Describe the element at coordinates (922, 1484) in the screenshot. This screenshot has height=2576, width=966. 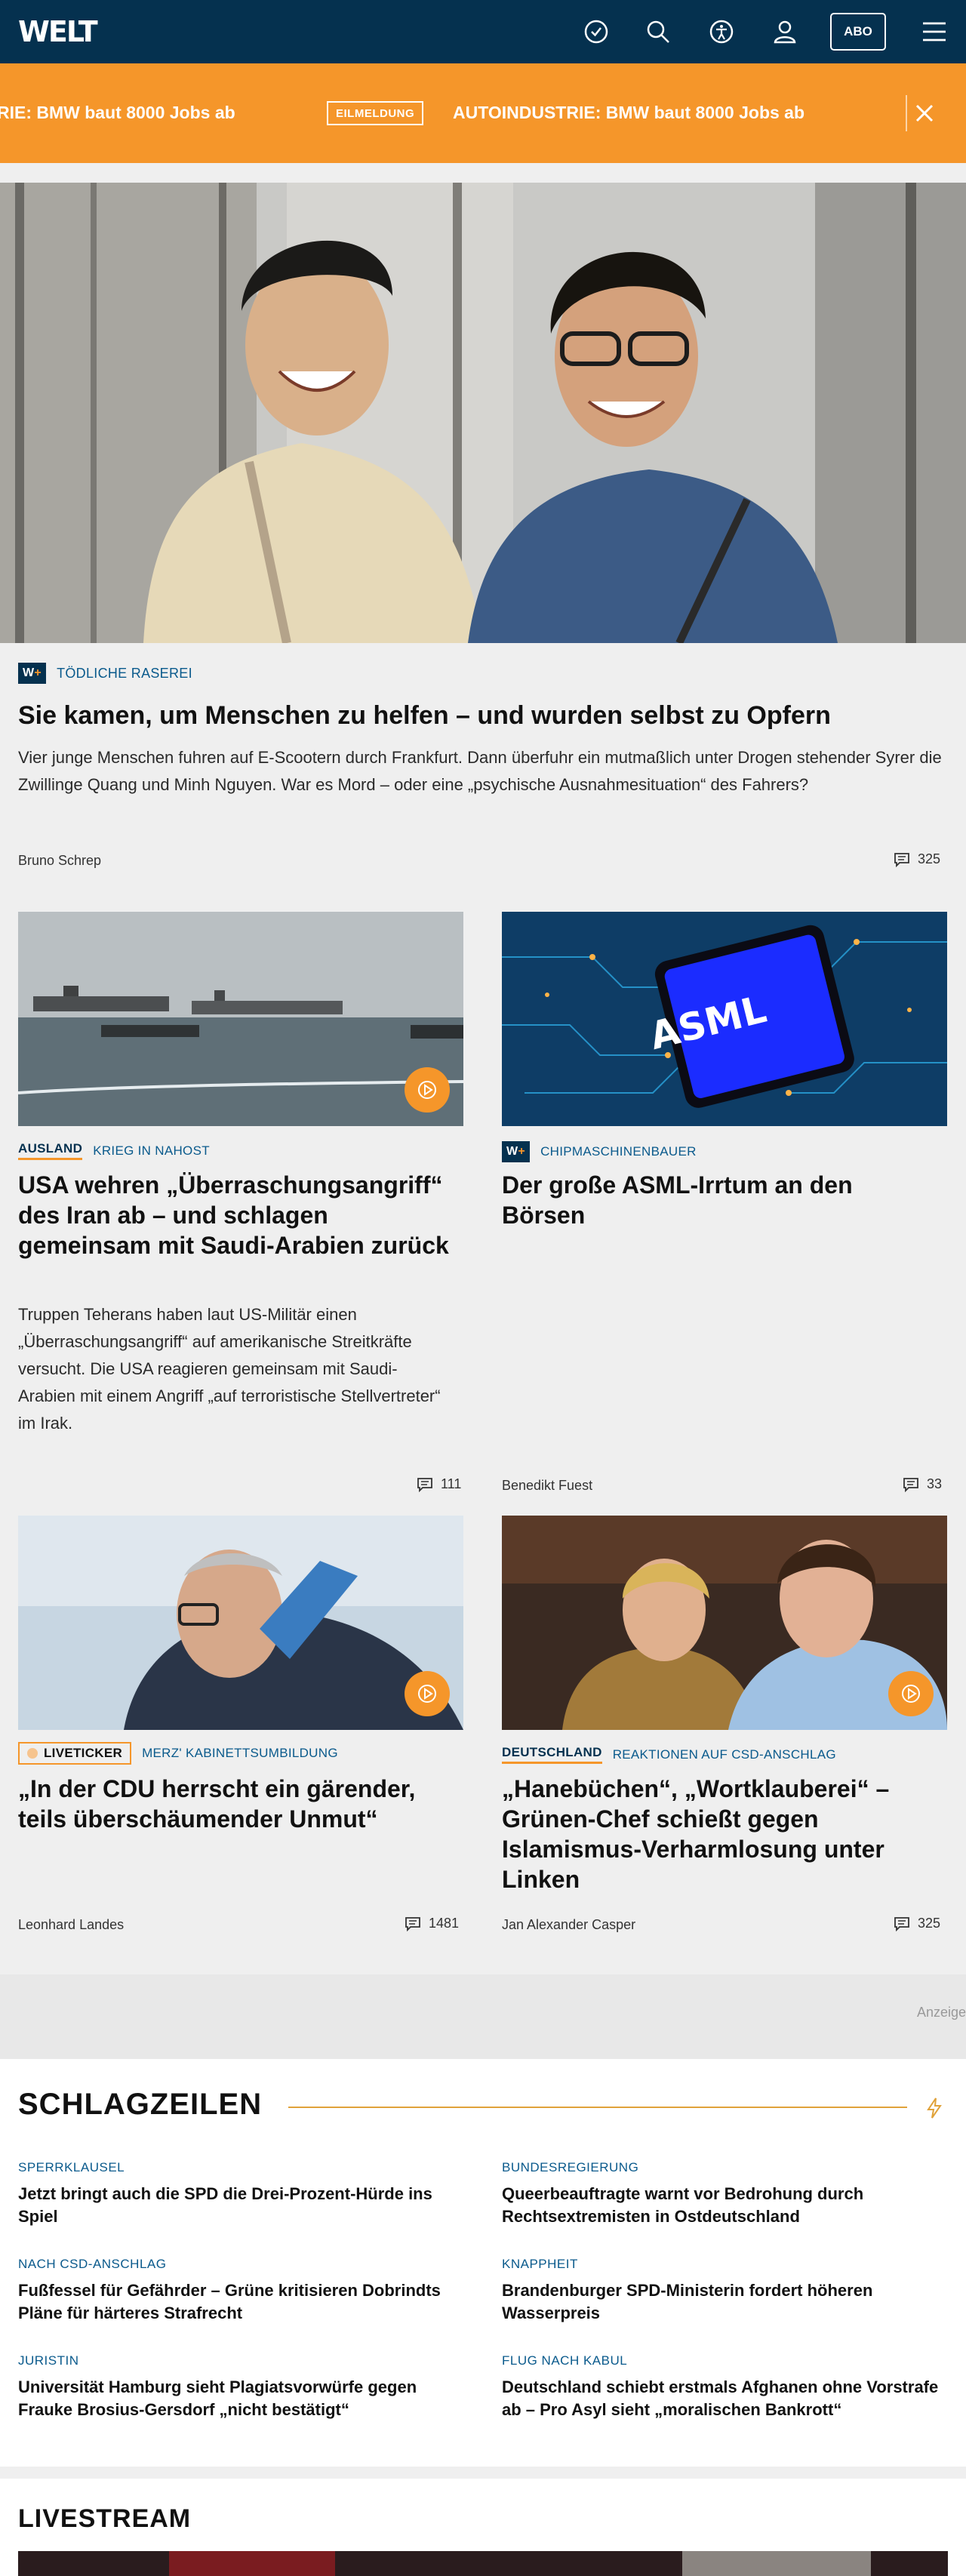
I see `article-2-comments: 33` at that location.